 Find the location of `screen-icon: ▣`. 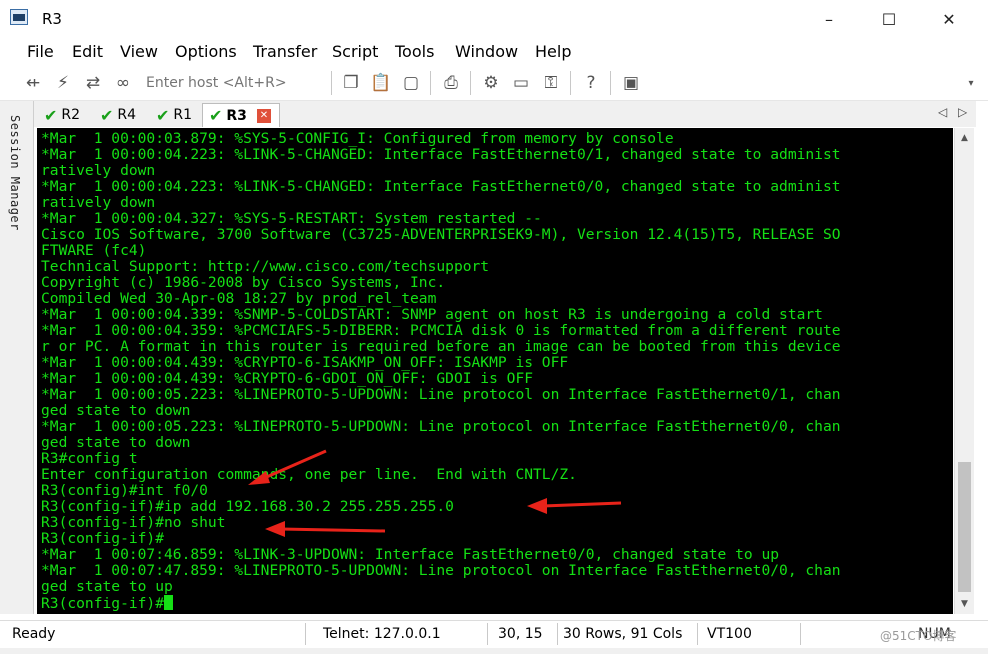

screen-icon: ▣ is located at coordinates (631, 83).